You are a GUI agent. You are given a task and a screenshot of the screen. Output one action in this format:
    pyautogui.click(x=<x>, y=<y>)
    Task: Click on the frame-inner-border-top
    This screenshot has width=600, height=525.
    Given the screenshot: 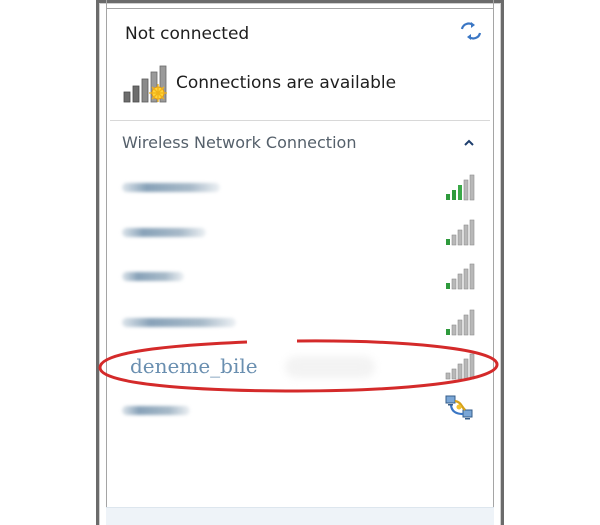 What is the action you would take?
    pyautogui.click(x=300, y=8)
    